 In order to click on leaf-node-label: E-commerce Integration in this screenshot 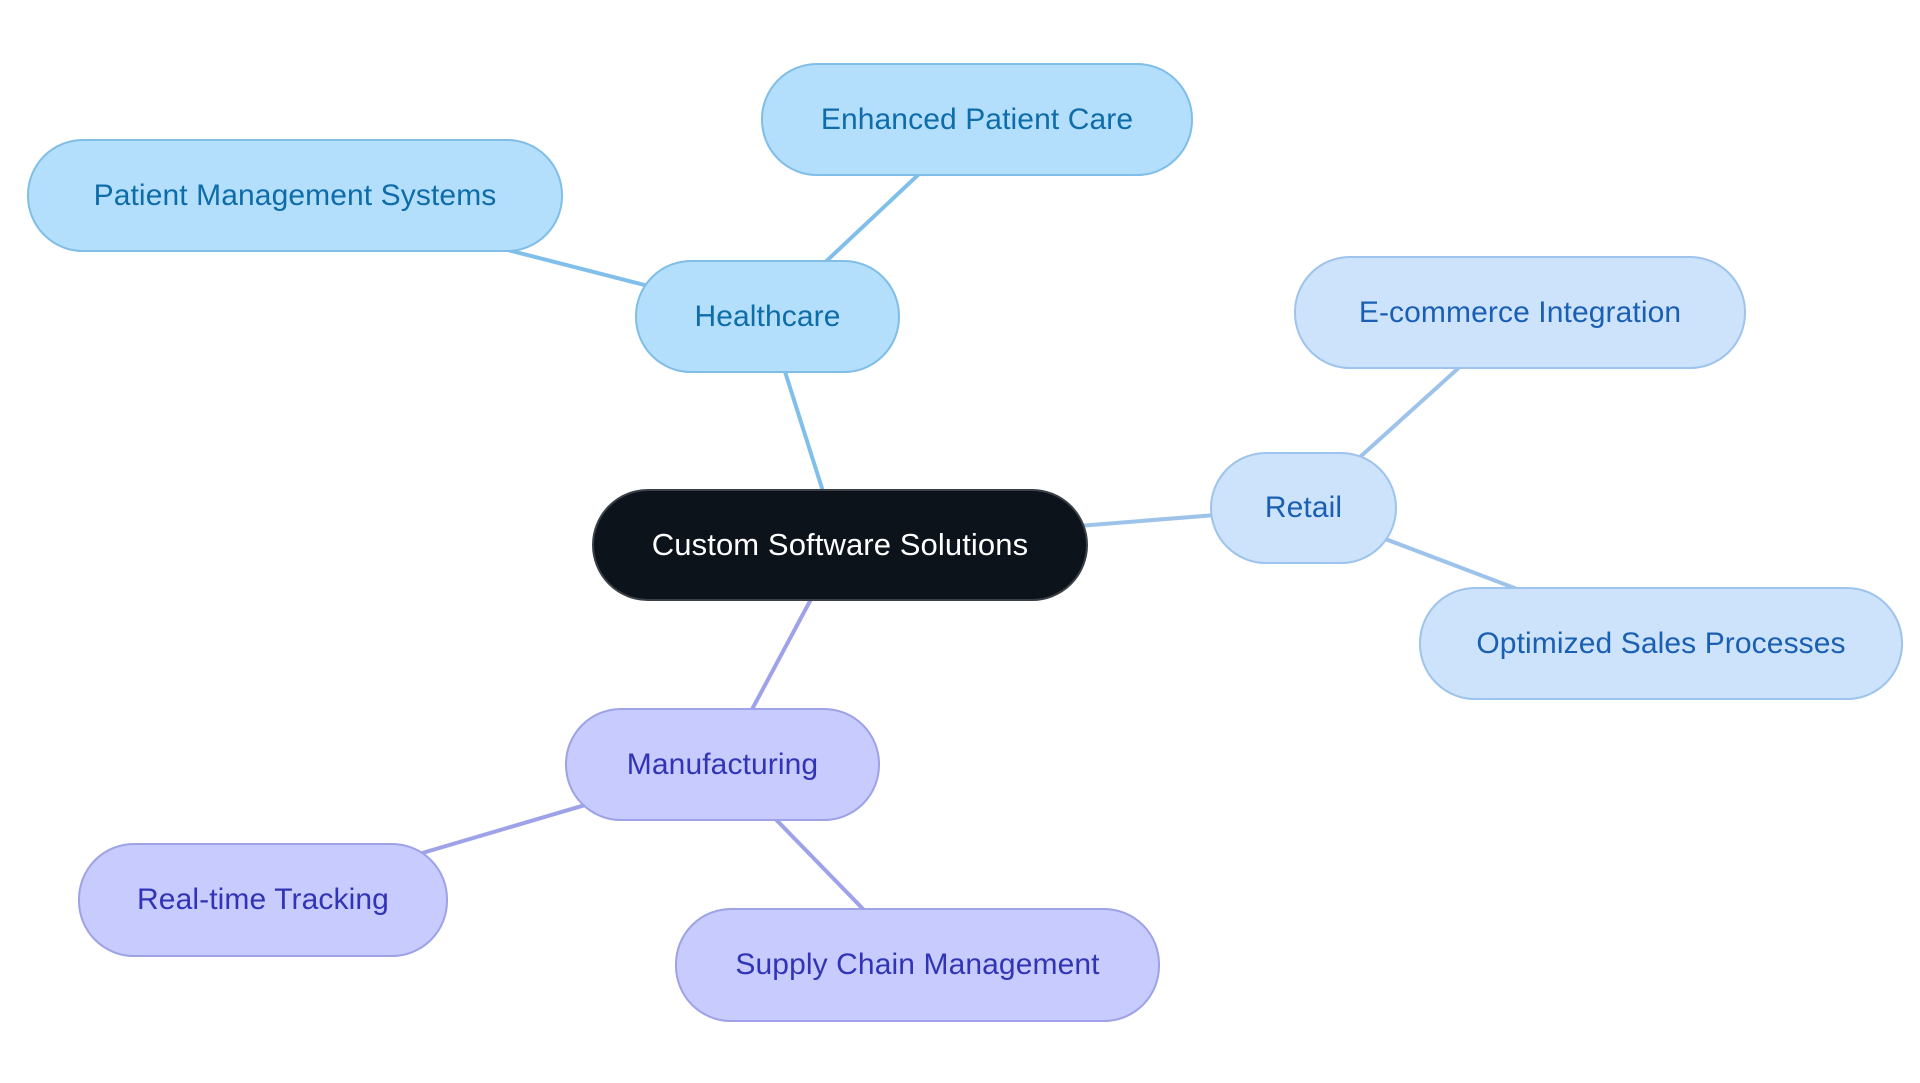, I will do `click(1520, 312)`.